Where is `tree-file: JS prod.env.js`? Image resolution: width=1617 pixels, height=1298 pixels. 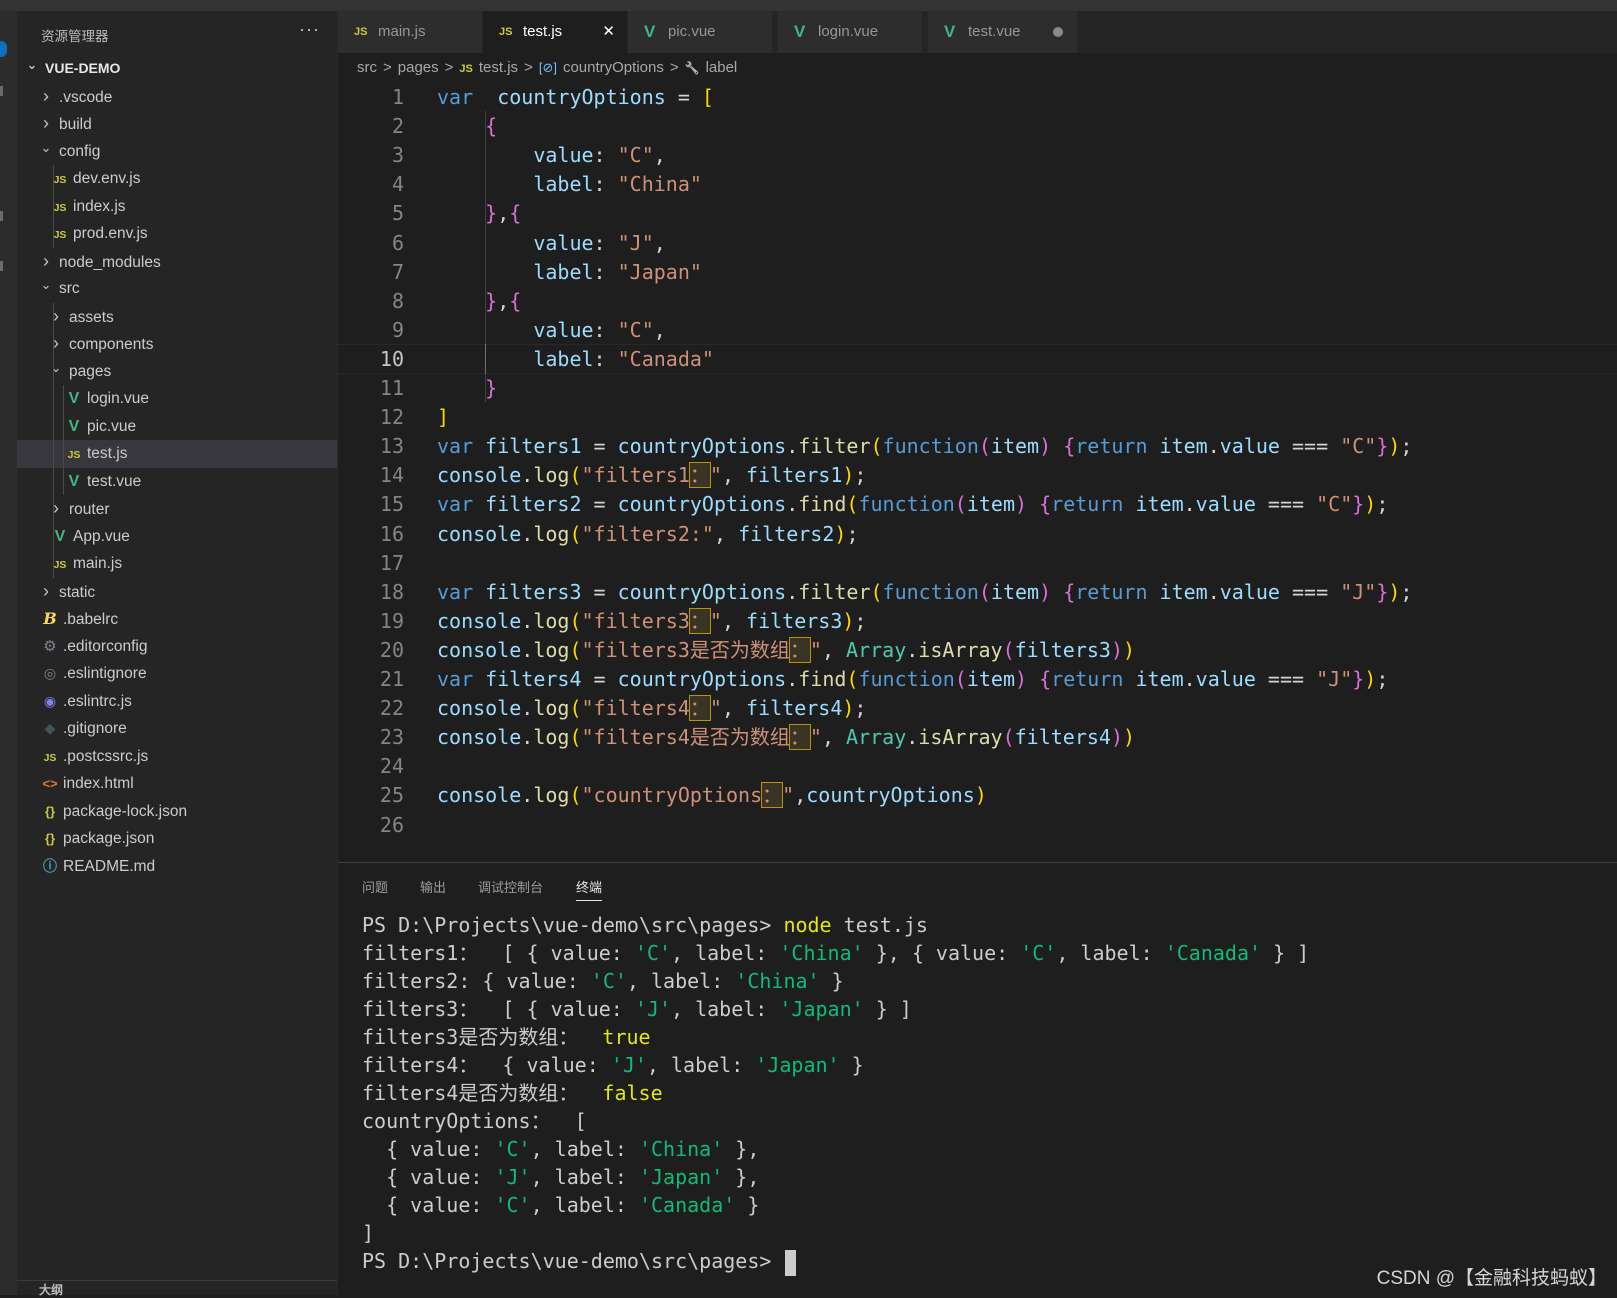 tree-file: JS prod.env.js is located at coordinates (177, 234).